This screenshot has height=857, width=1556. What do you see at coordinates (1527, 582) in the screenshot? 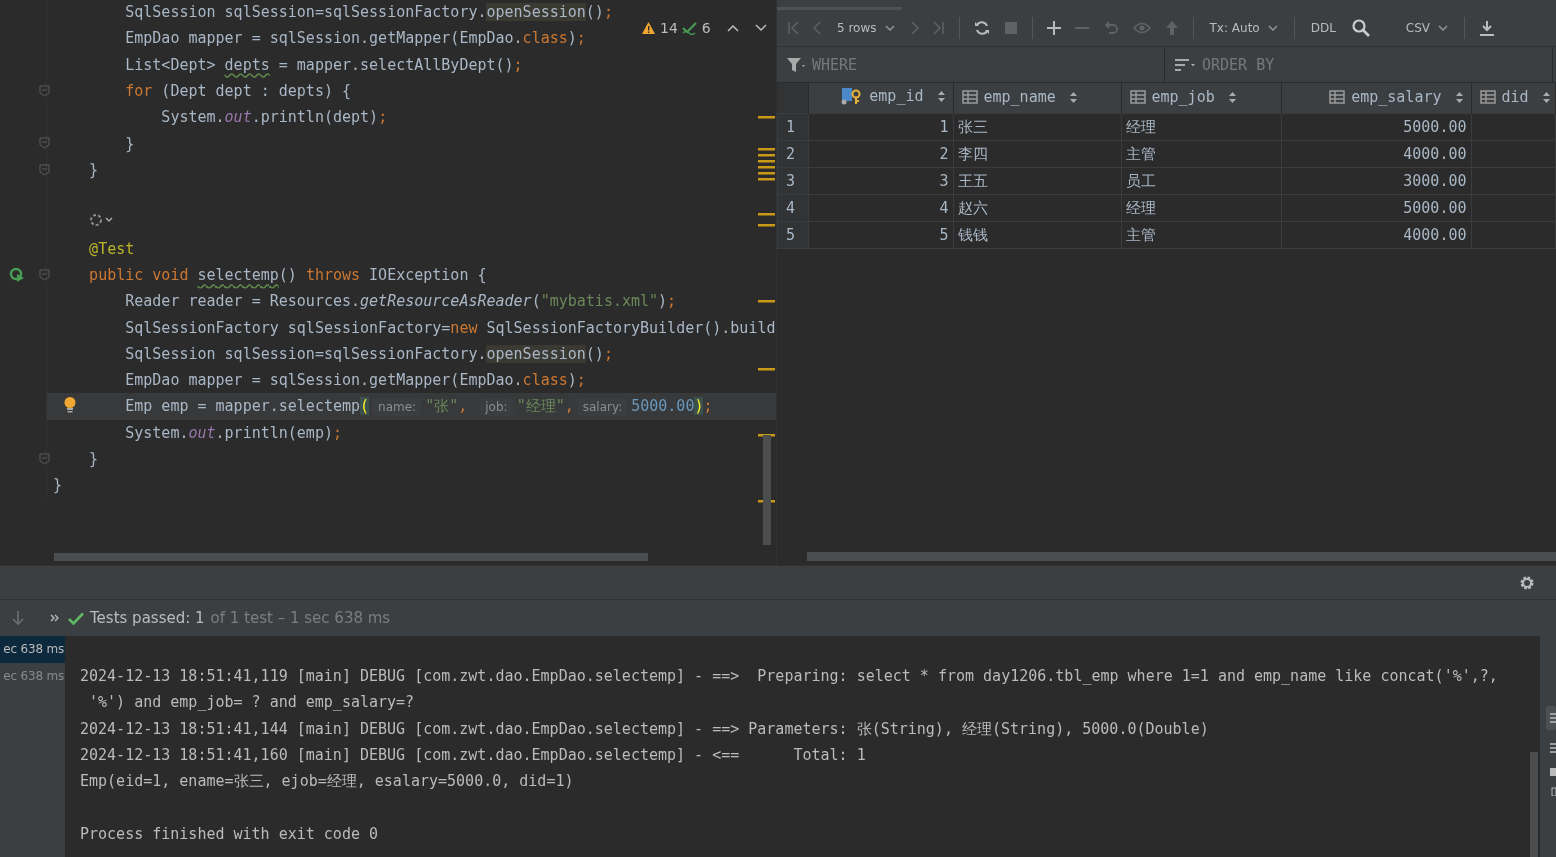
I see `settings-icon` at bounding box center [1527, 582].